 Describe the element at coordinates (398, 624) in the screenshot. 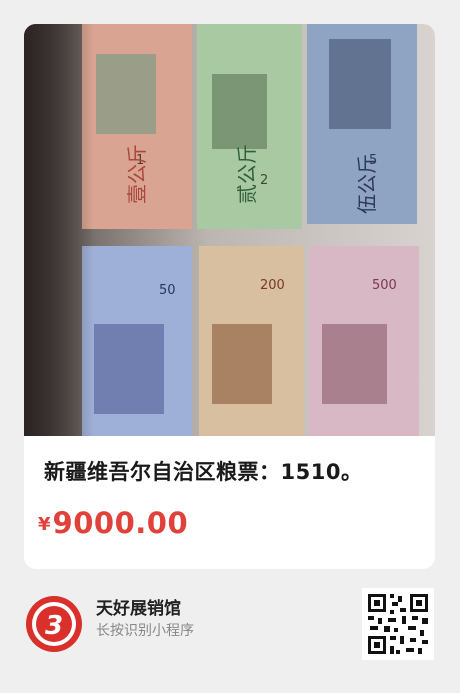

I see `qr-code-icon` at that location.